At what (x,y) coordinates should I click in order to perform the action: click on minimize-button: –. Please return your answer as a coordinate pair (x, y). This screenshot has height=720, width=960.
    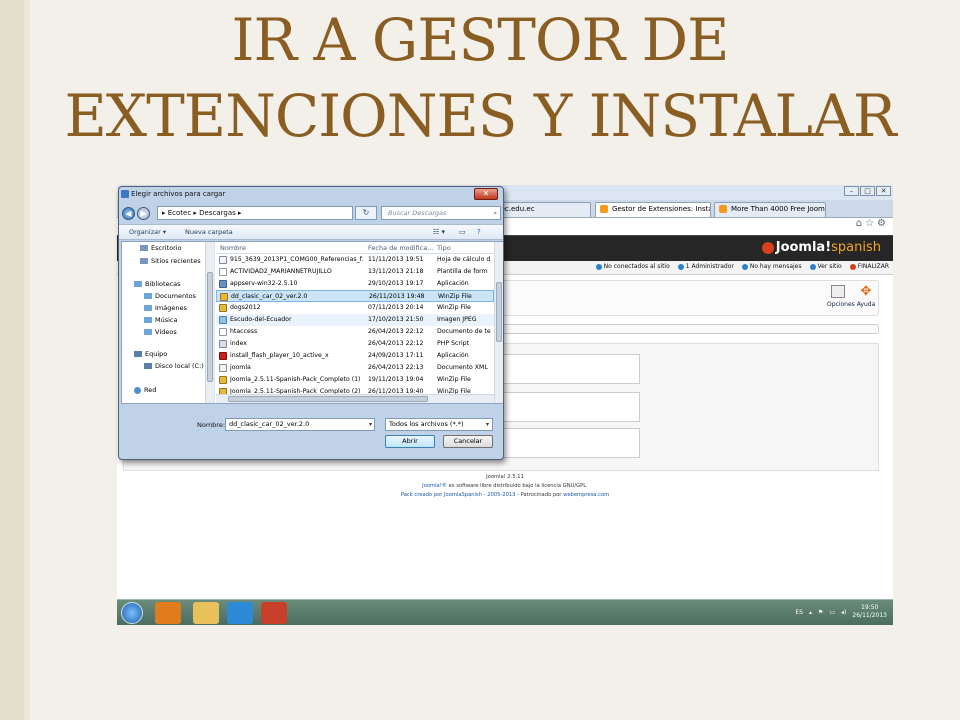
    Looking at the image, I should click on (851, 191).